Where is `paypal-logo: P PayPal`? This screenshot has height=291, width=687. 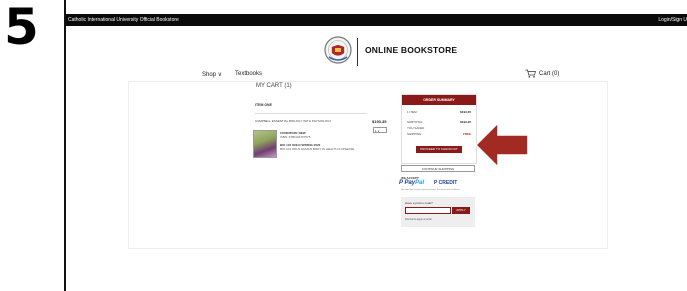
paypal-logo: P PayPal is located at coordinates (412, 183).